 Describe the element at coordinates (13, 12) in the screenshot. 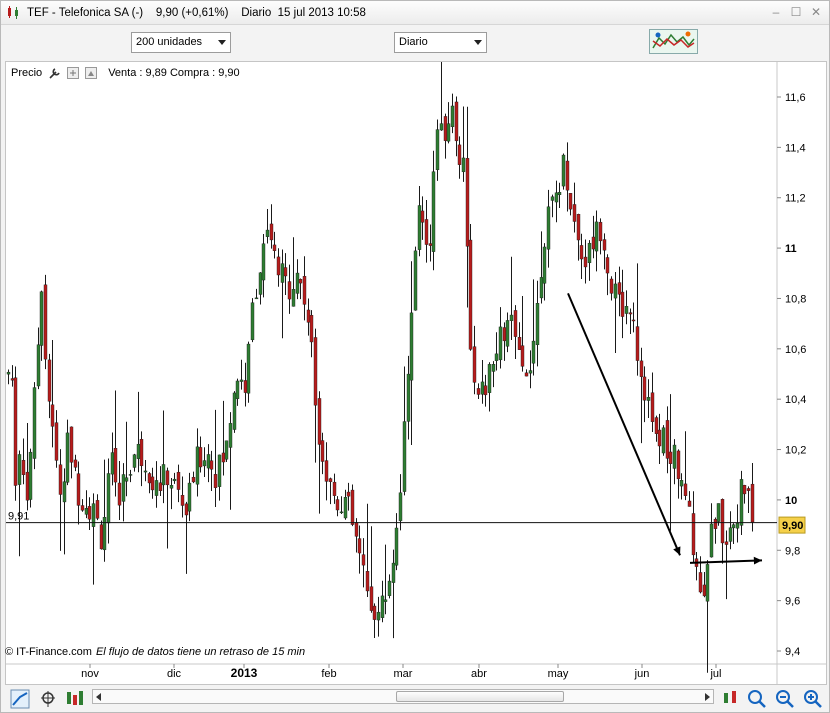

I see `candlestick-app-icon` at that location.